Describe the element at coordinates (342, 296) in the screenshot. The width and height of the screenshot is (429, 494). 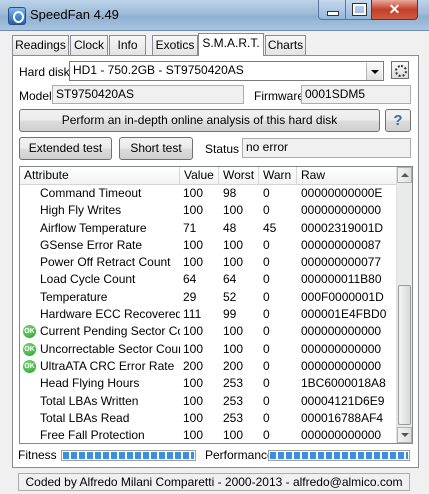
I see `cell-raw: 000F0000001D` at that location.